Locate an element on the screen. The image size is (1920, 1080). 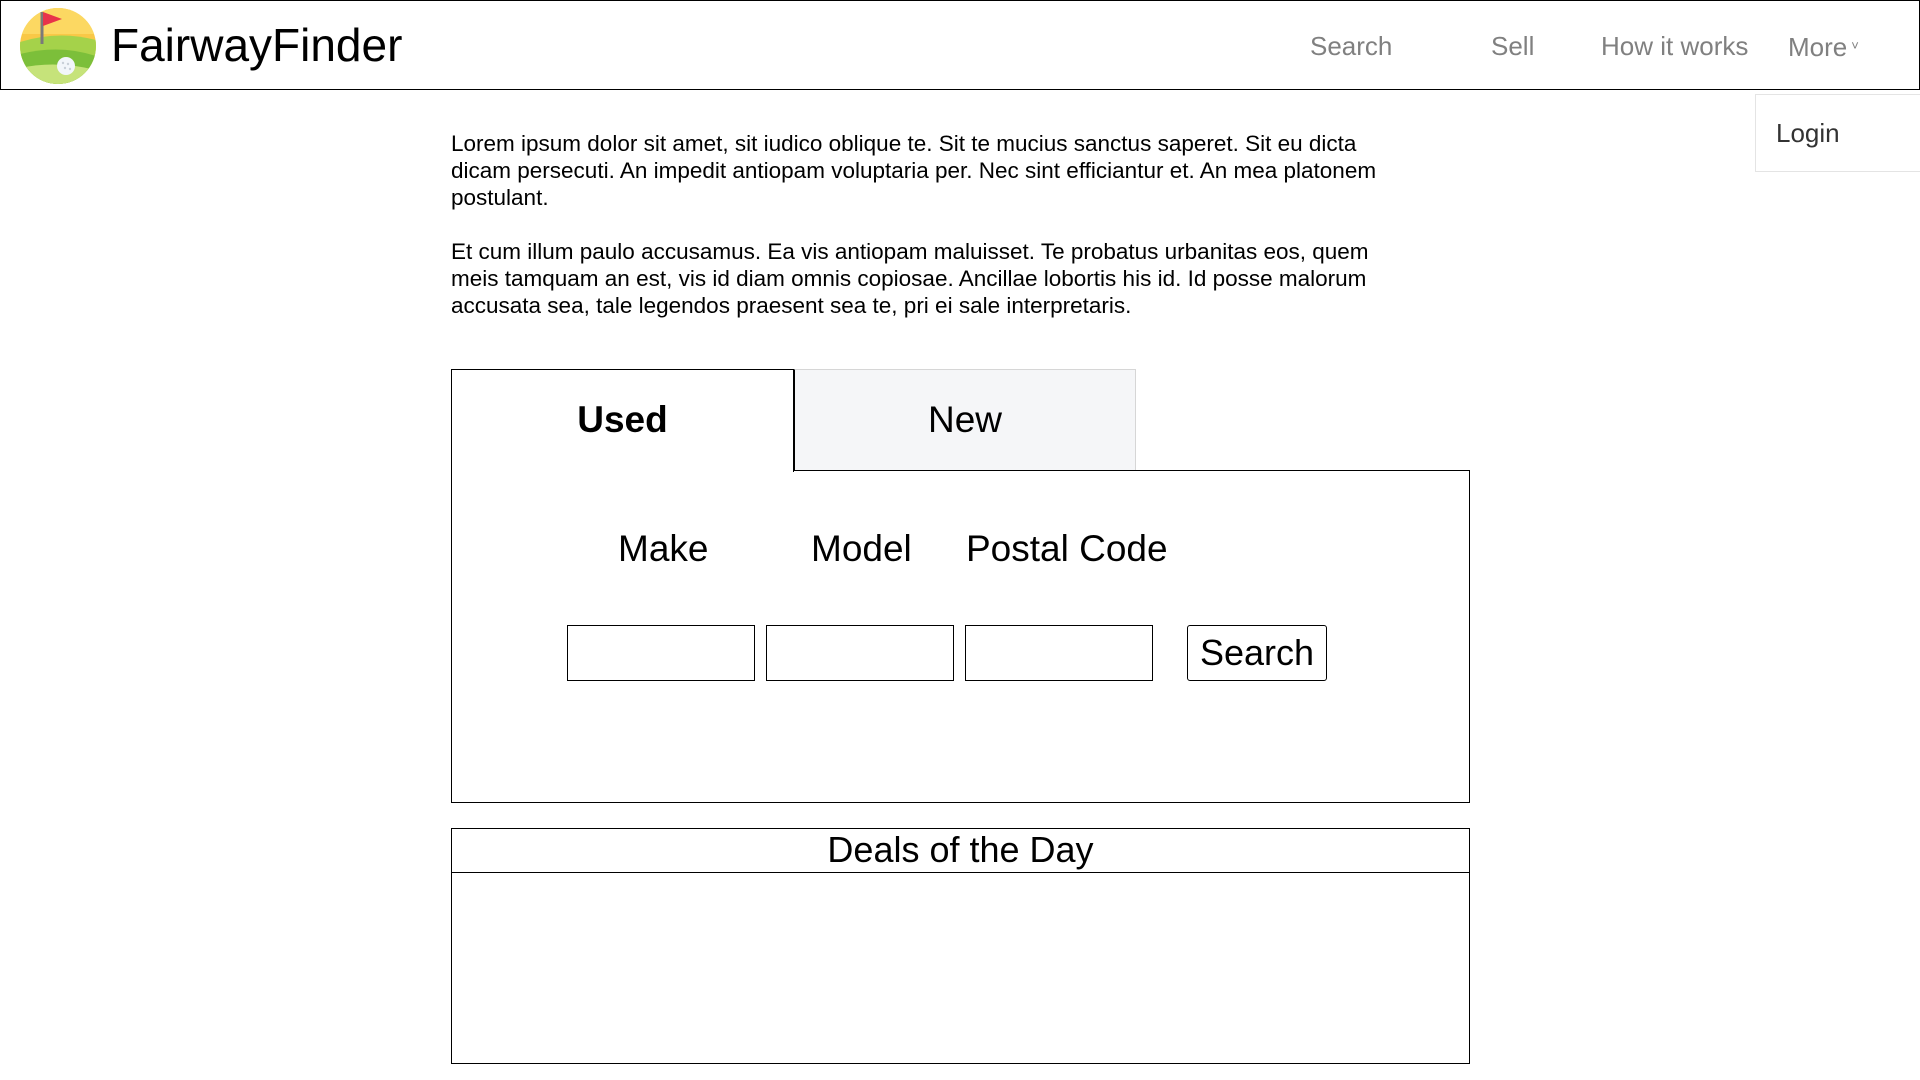
make-input is located at coordinates (661, 653).